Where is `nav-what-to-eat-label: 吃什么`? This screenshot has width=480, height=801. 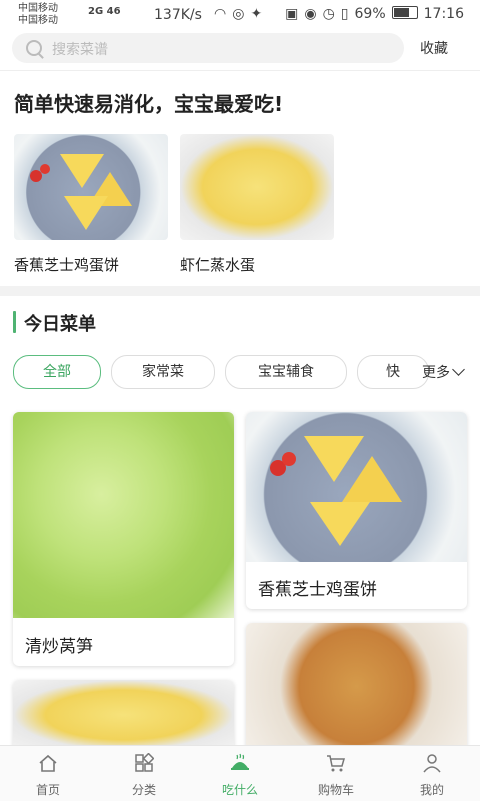
nav-what-to-eat-label: 吃什么 is located at coordinates (239, 790).